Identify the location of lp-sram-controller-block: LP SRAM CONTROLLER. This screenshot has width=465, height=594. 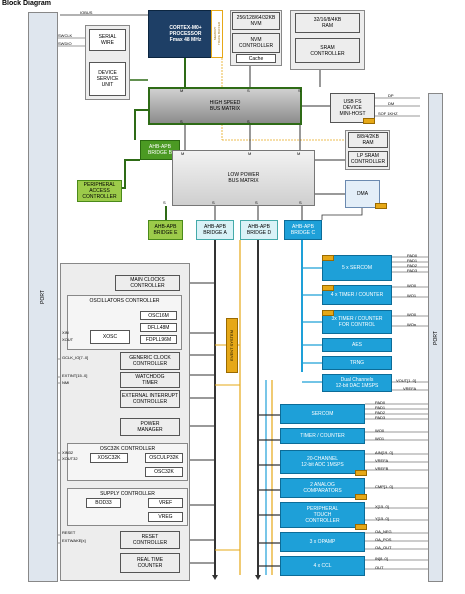
(368, 159).